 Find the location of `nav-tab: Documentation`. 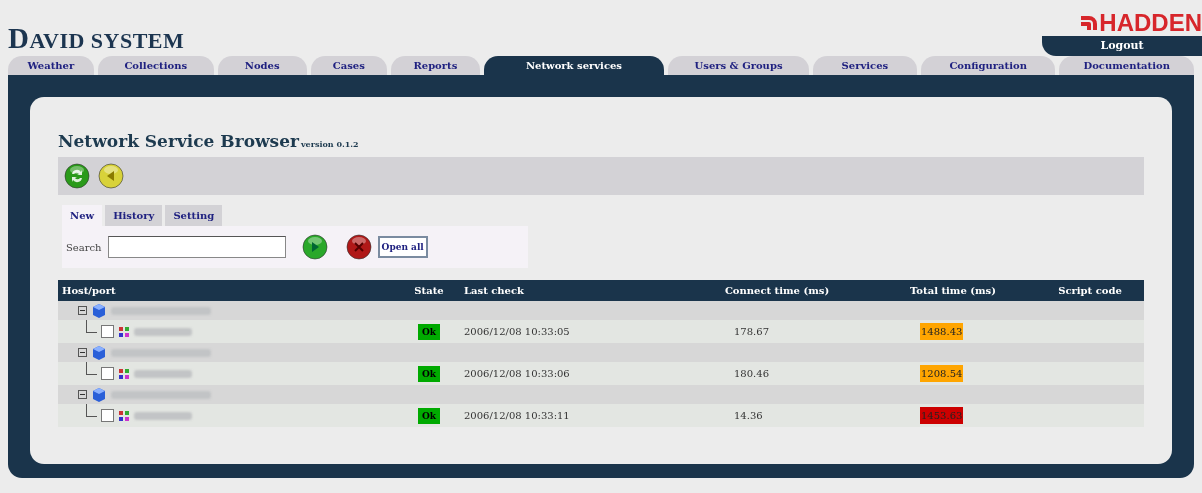

nav-tab: Documentation is located at coordinates (1126, 65).